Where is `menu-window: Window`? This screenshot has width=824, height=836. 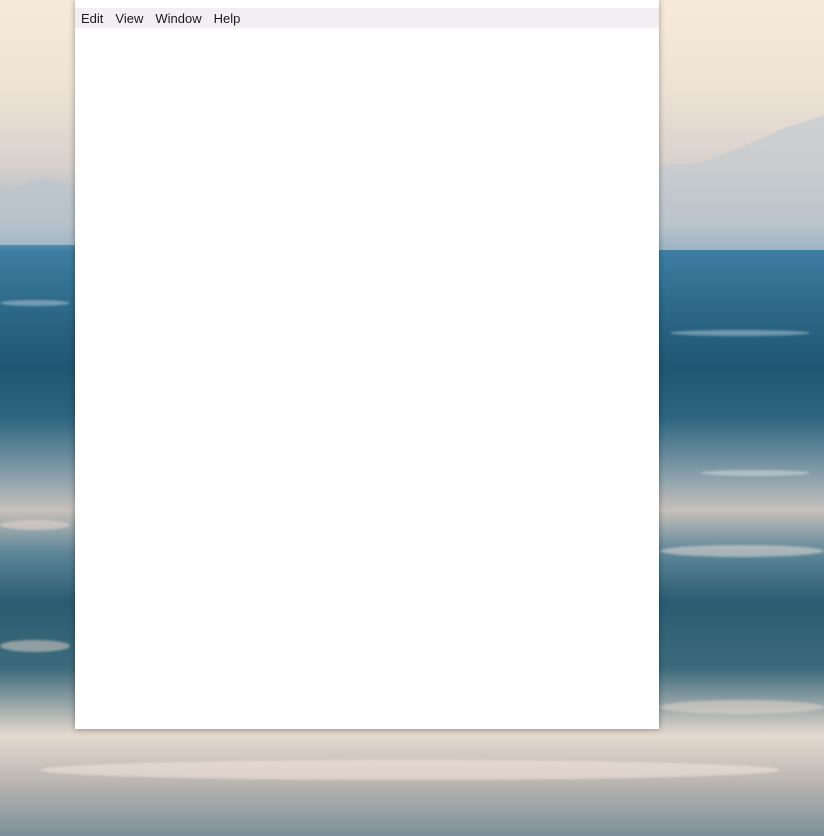 menu-window: Window is located at coordinates (178, 18).